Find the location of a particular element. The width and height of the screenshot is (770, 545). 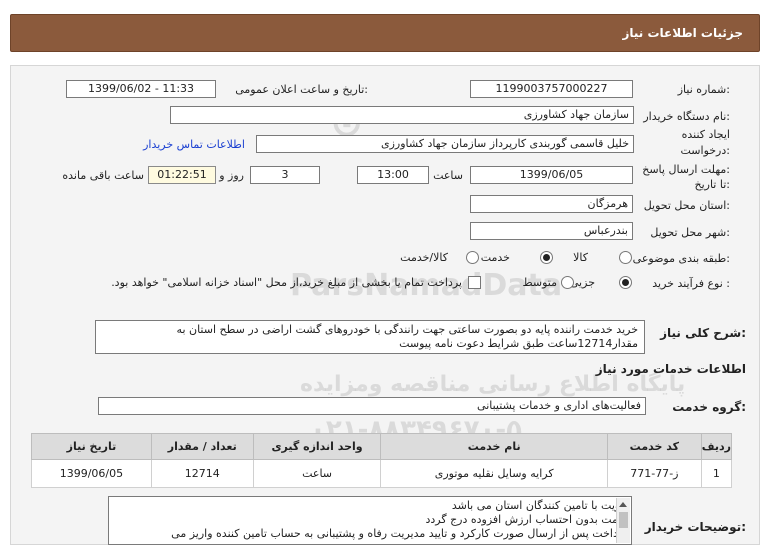

treasury-payment-checkbox is located at coordinates (474, 282).